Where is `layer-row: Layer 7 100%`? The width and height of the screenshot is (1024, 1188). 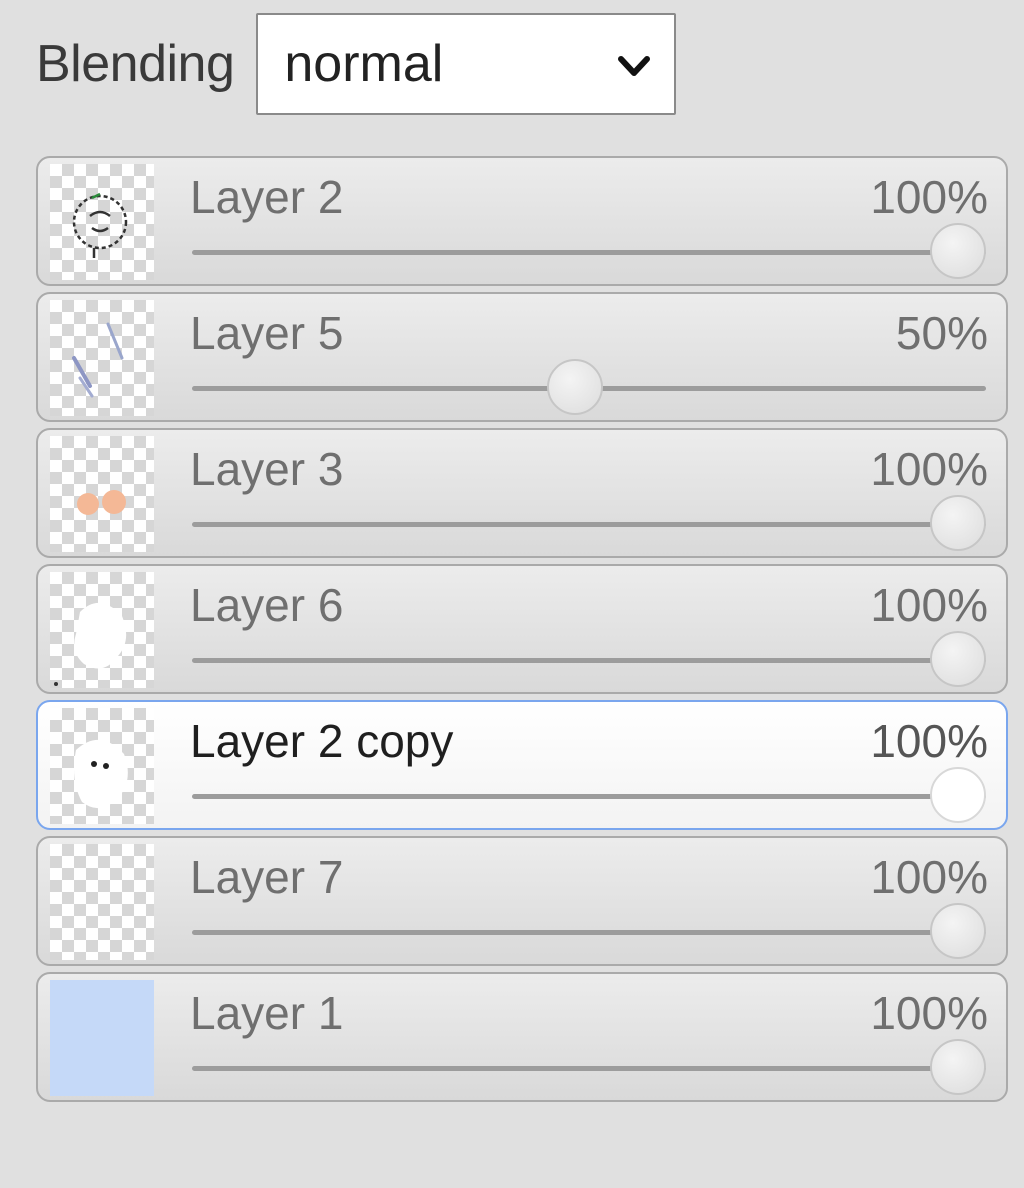 layer-row: Layer 7 100% is located at coordinates (522, 901).